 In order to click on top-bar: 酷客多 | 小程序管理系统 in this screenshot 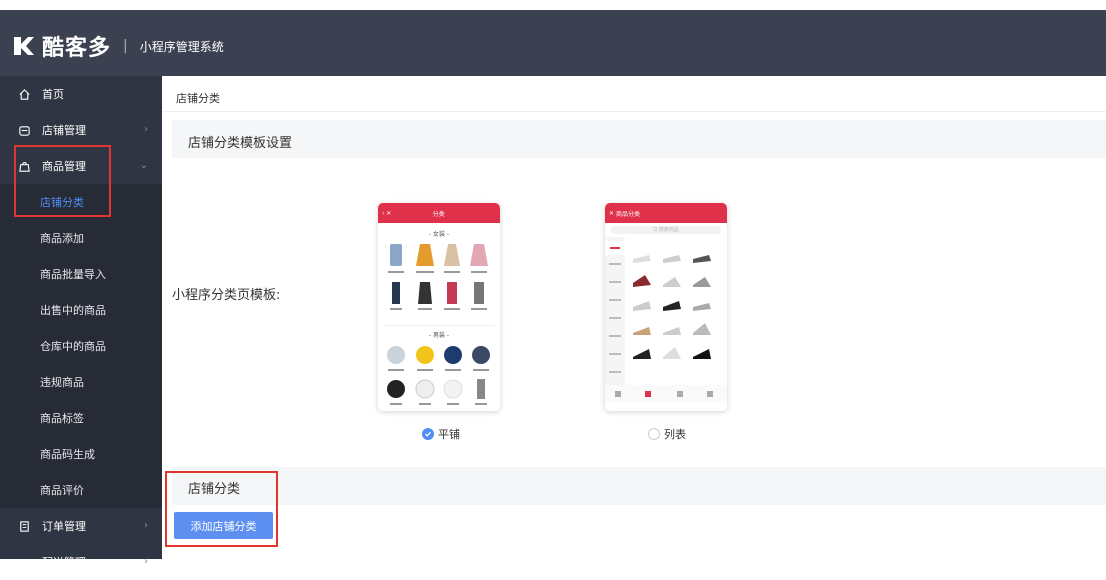, I will do `click(553, 38)`.